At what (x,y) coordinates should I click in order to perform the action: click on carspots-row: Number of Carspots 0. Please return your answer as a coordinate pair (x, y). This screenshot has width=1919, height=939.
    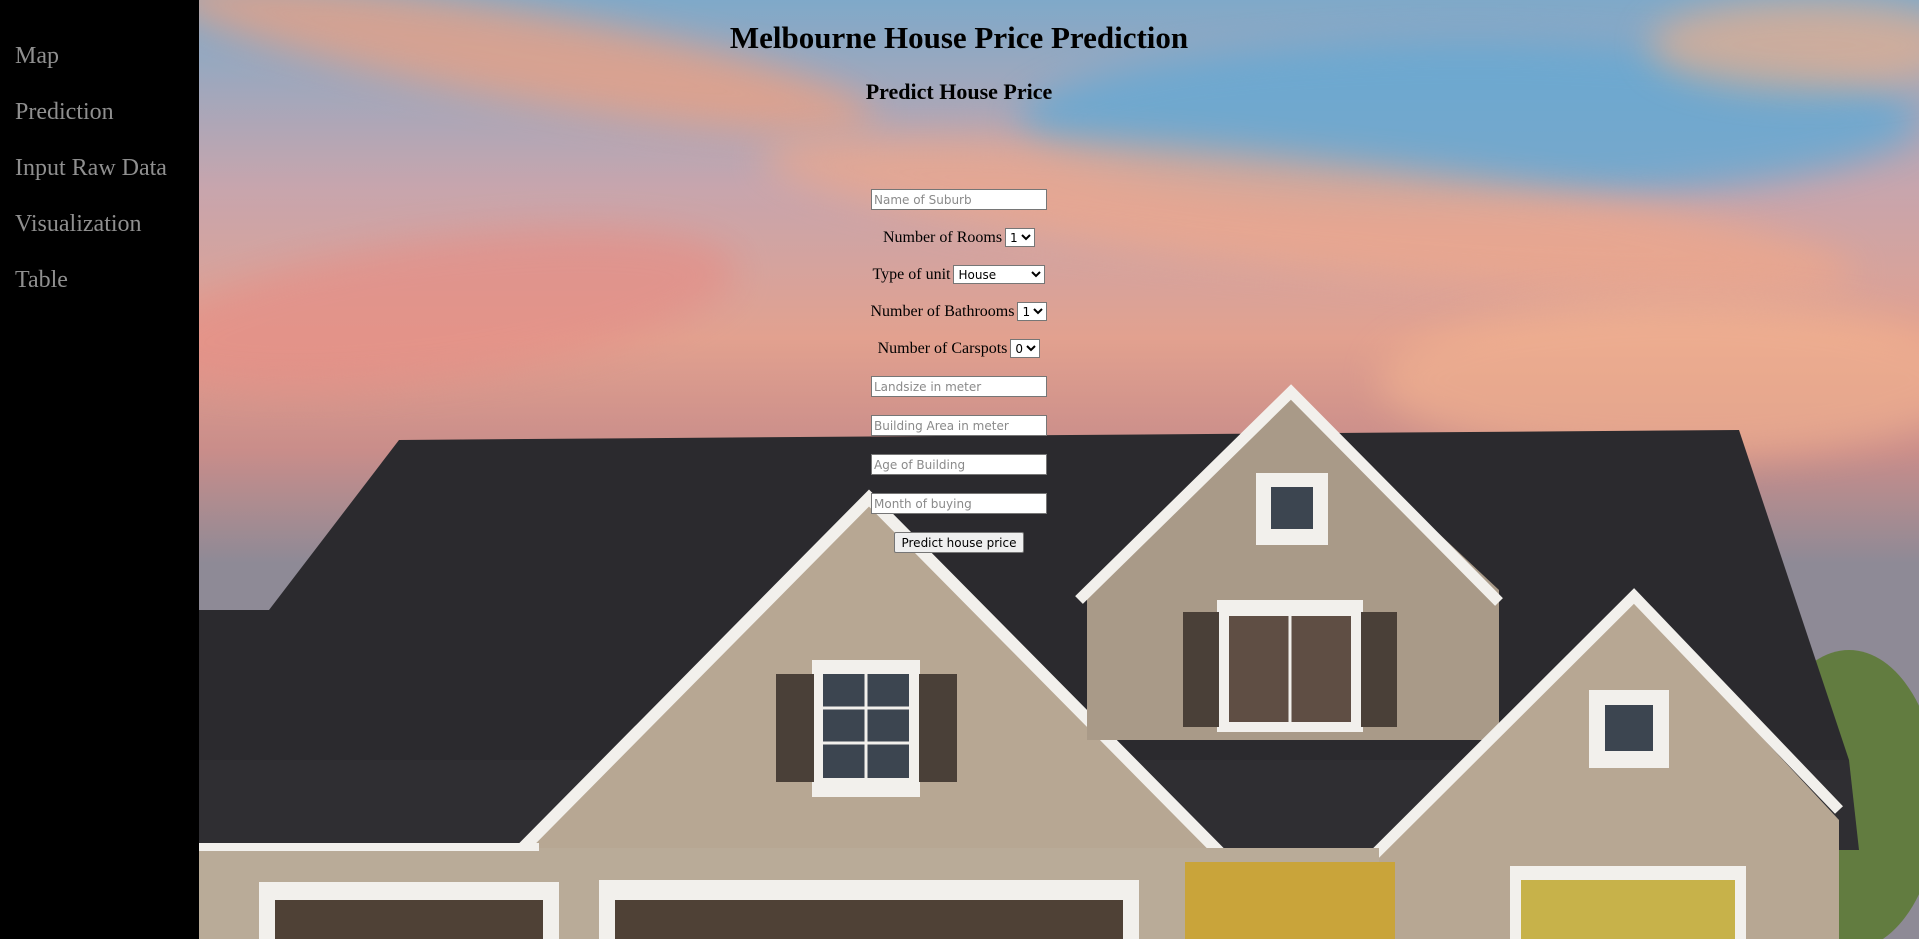
    Looking at the image, I should click on (959, 348).